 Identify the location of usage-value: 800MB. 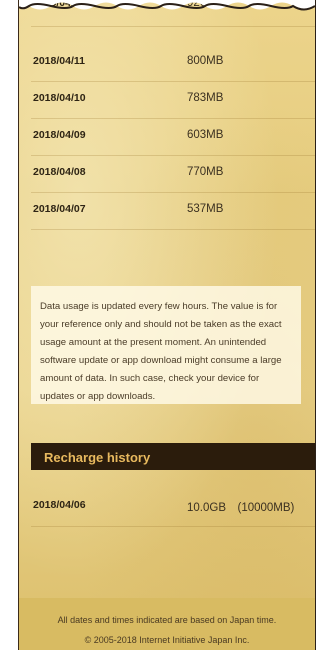
(205, 61).